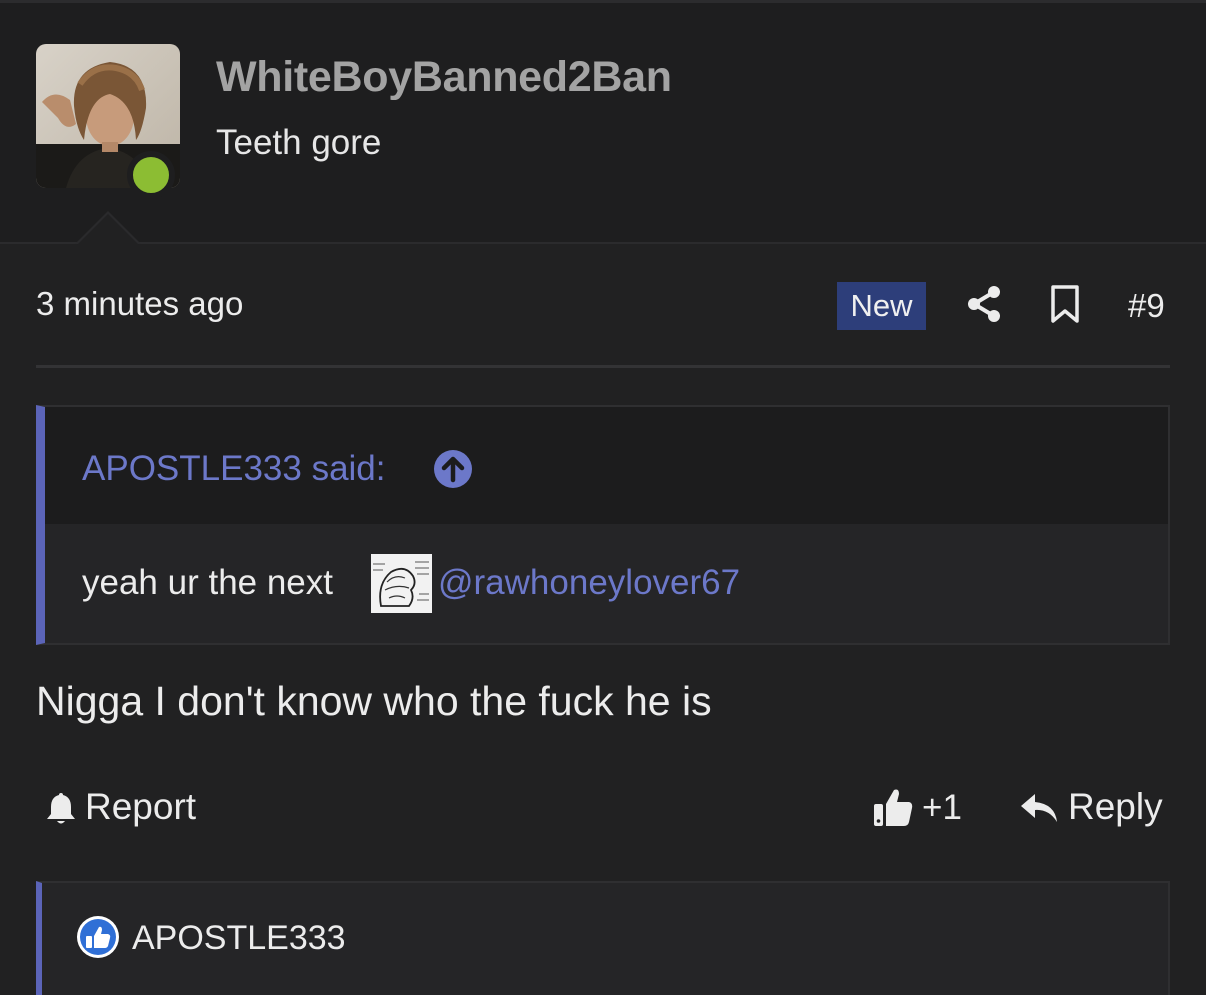  Describe the element at coordinates (299, 142) in the screenshot. I see `user-title: Teeth gore` at that location.